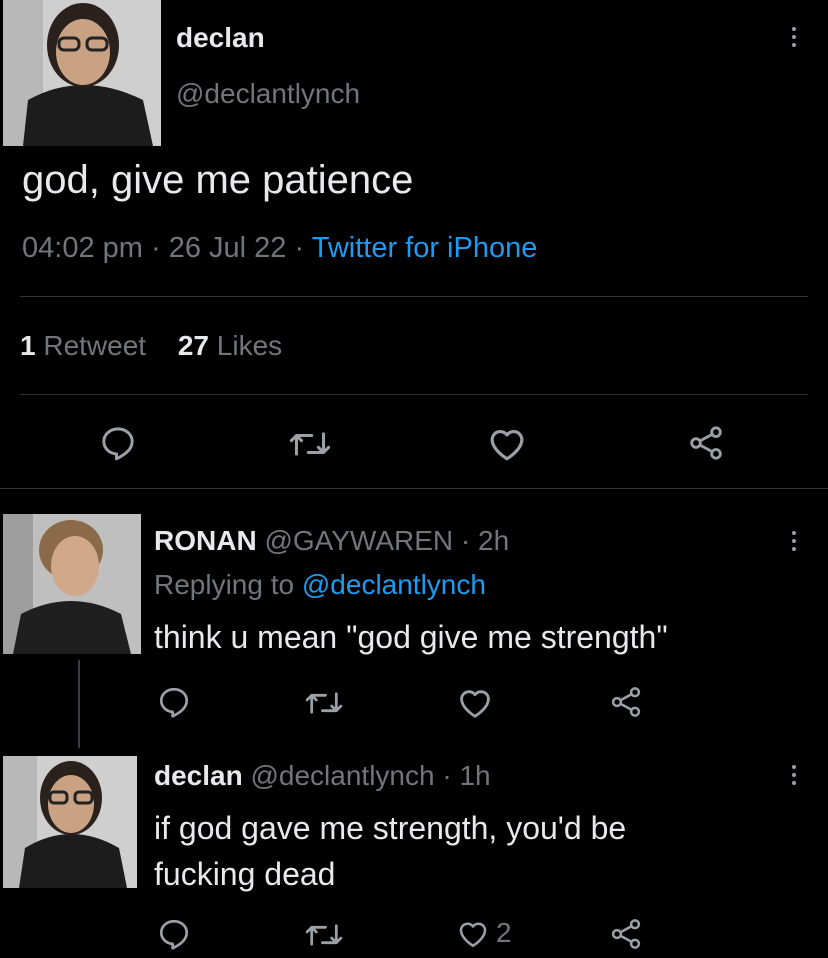 Image resolution: width=828 pixels, height=958 pixels. What do you see at coordinates (425, 248) in the screenshot?
I see `tweet-source: Twitter for iPhone` at bounding box center [425, 248].